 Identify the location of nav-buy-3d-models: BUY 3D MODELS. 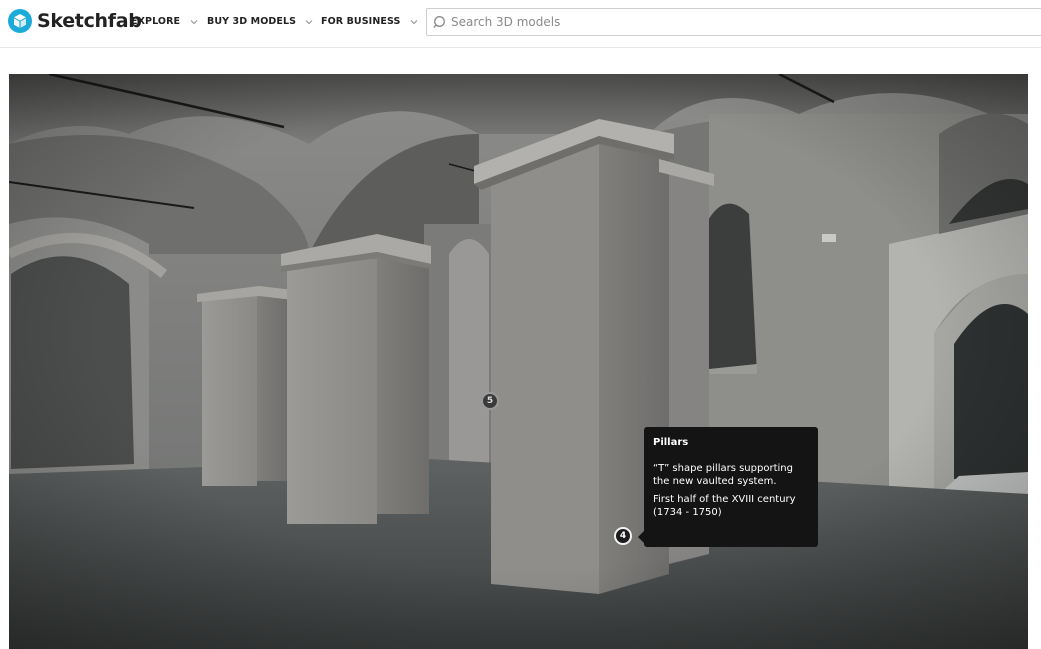
(260, 22).